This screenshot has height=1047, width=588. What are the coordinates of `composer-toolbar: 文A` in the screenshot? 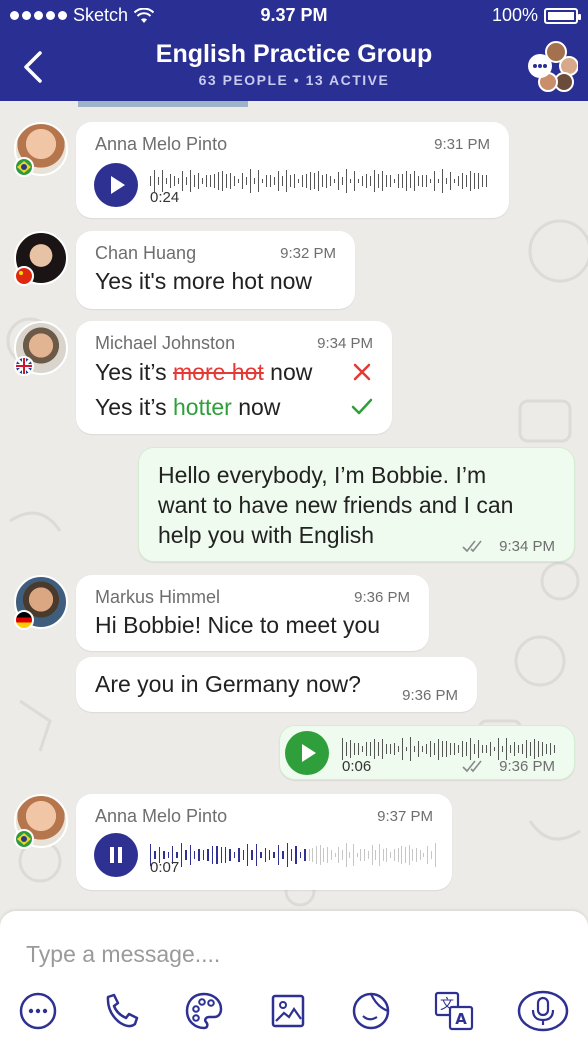 It's located at (294, 1011).